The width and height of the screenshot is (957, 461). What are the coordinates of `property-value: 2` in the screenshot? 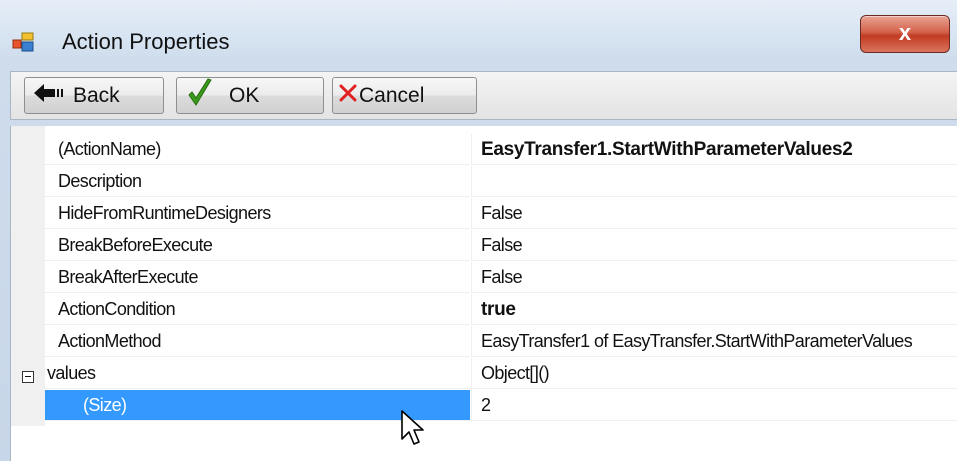 It's located at (714, 405).